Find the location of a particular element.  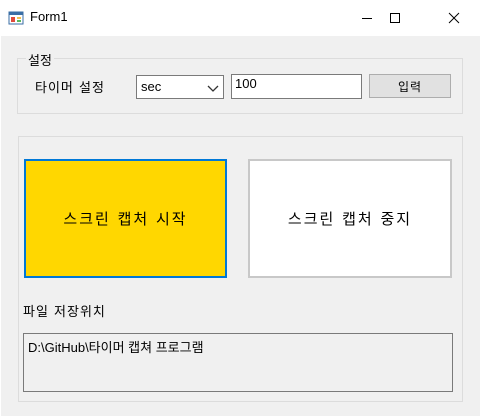

save-path-field: D:\GitHub\타이머 캡쳐 프로그램 is located at coordinates (238, 362).